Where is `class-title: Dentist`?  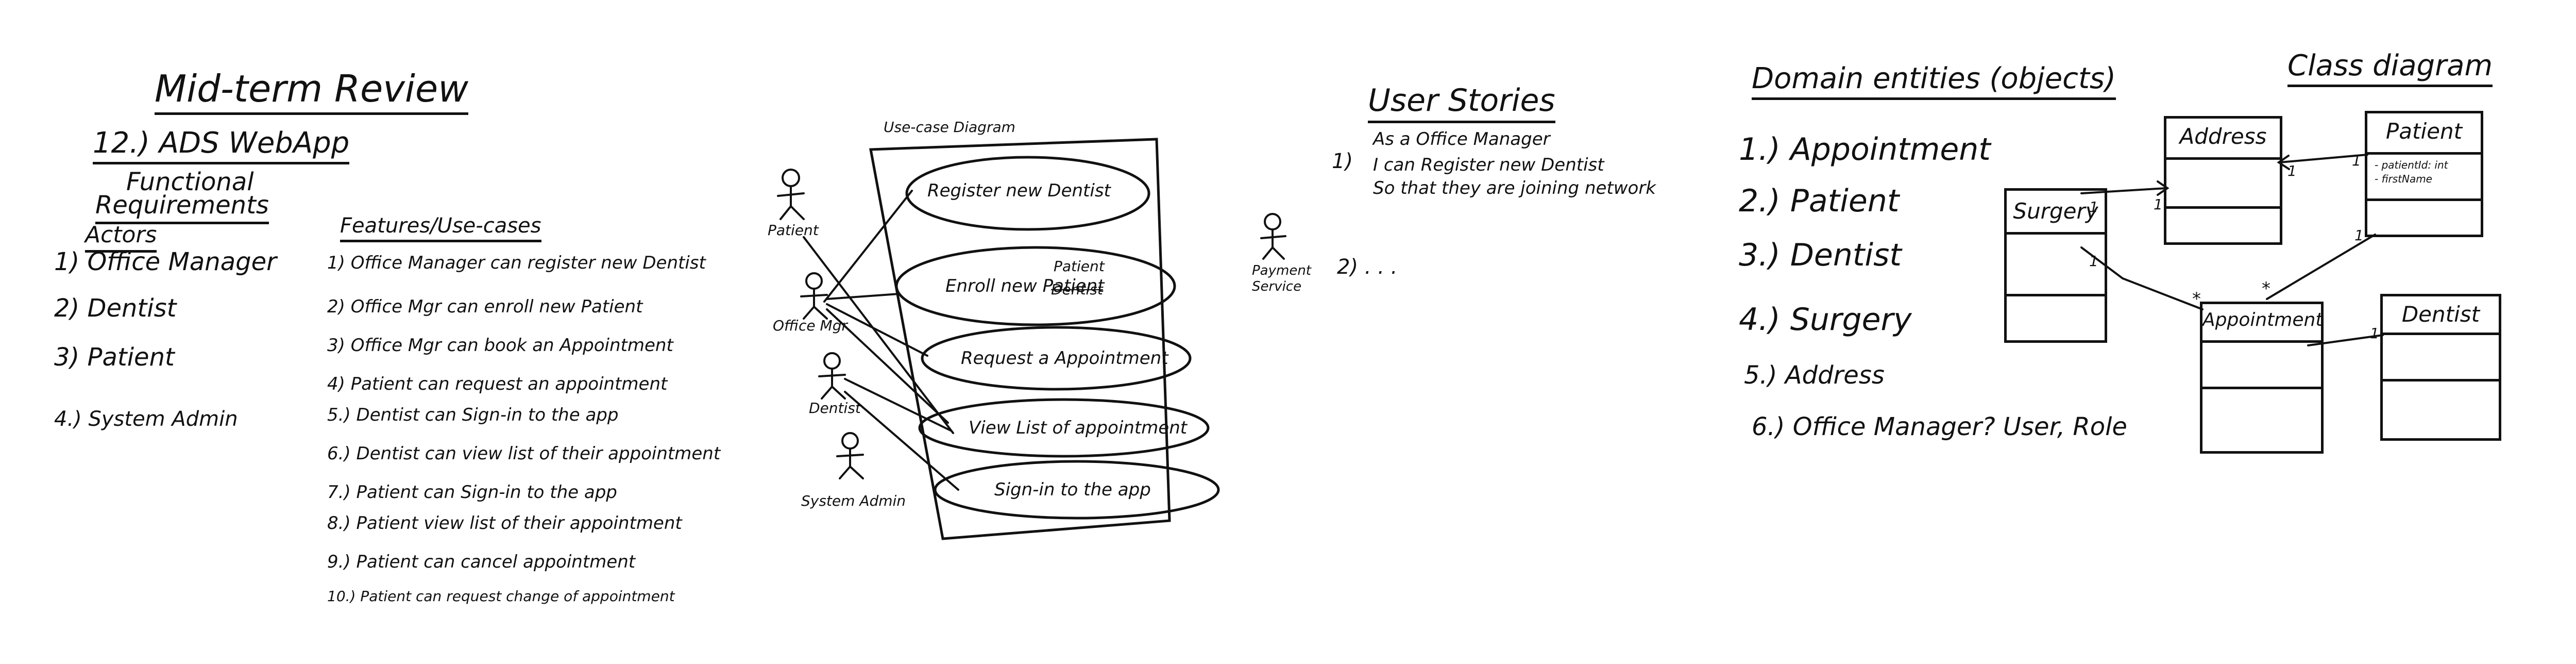 class-title: Dentist is located at coordinates (2441, 314).